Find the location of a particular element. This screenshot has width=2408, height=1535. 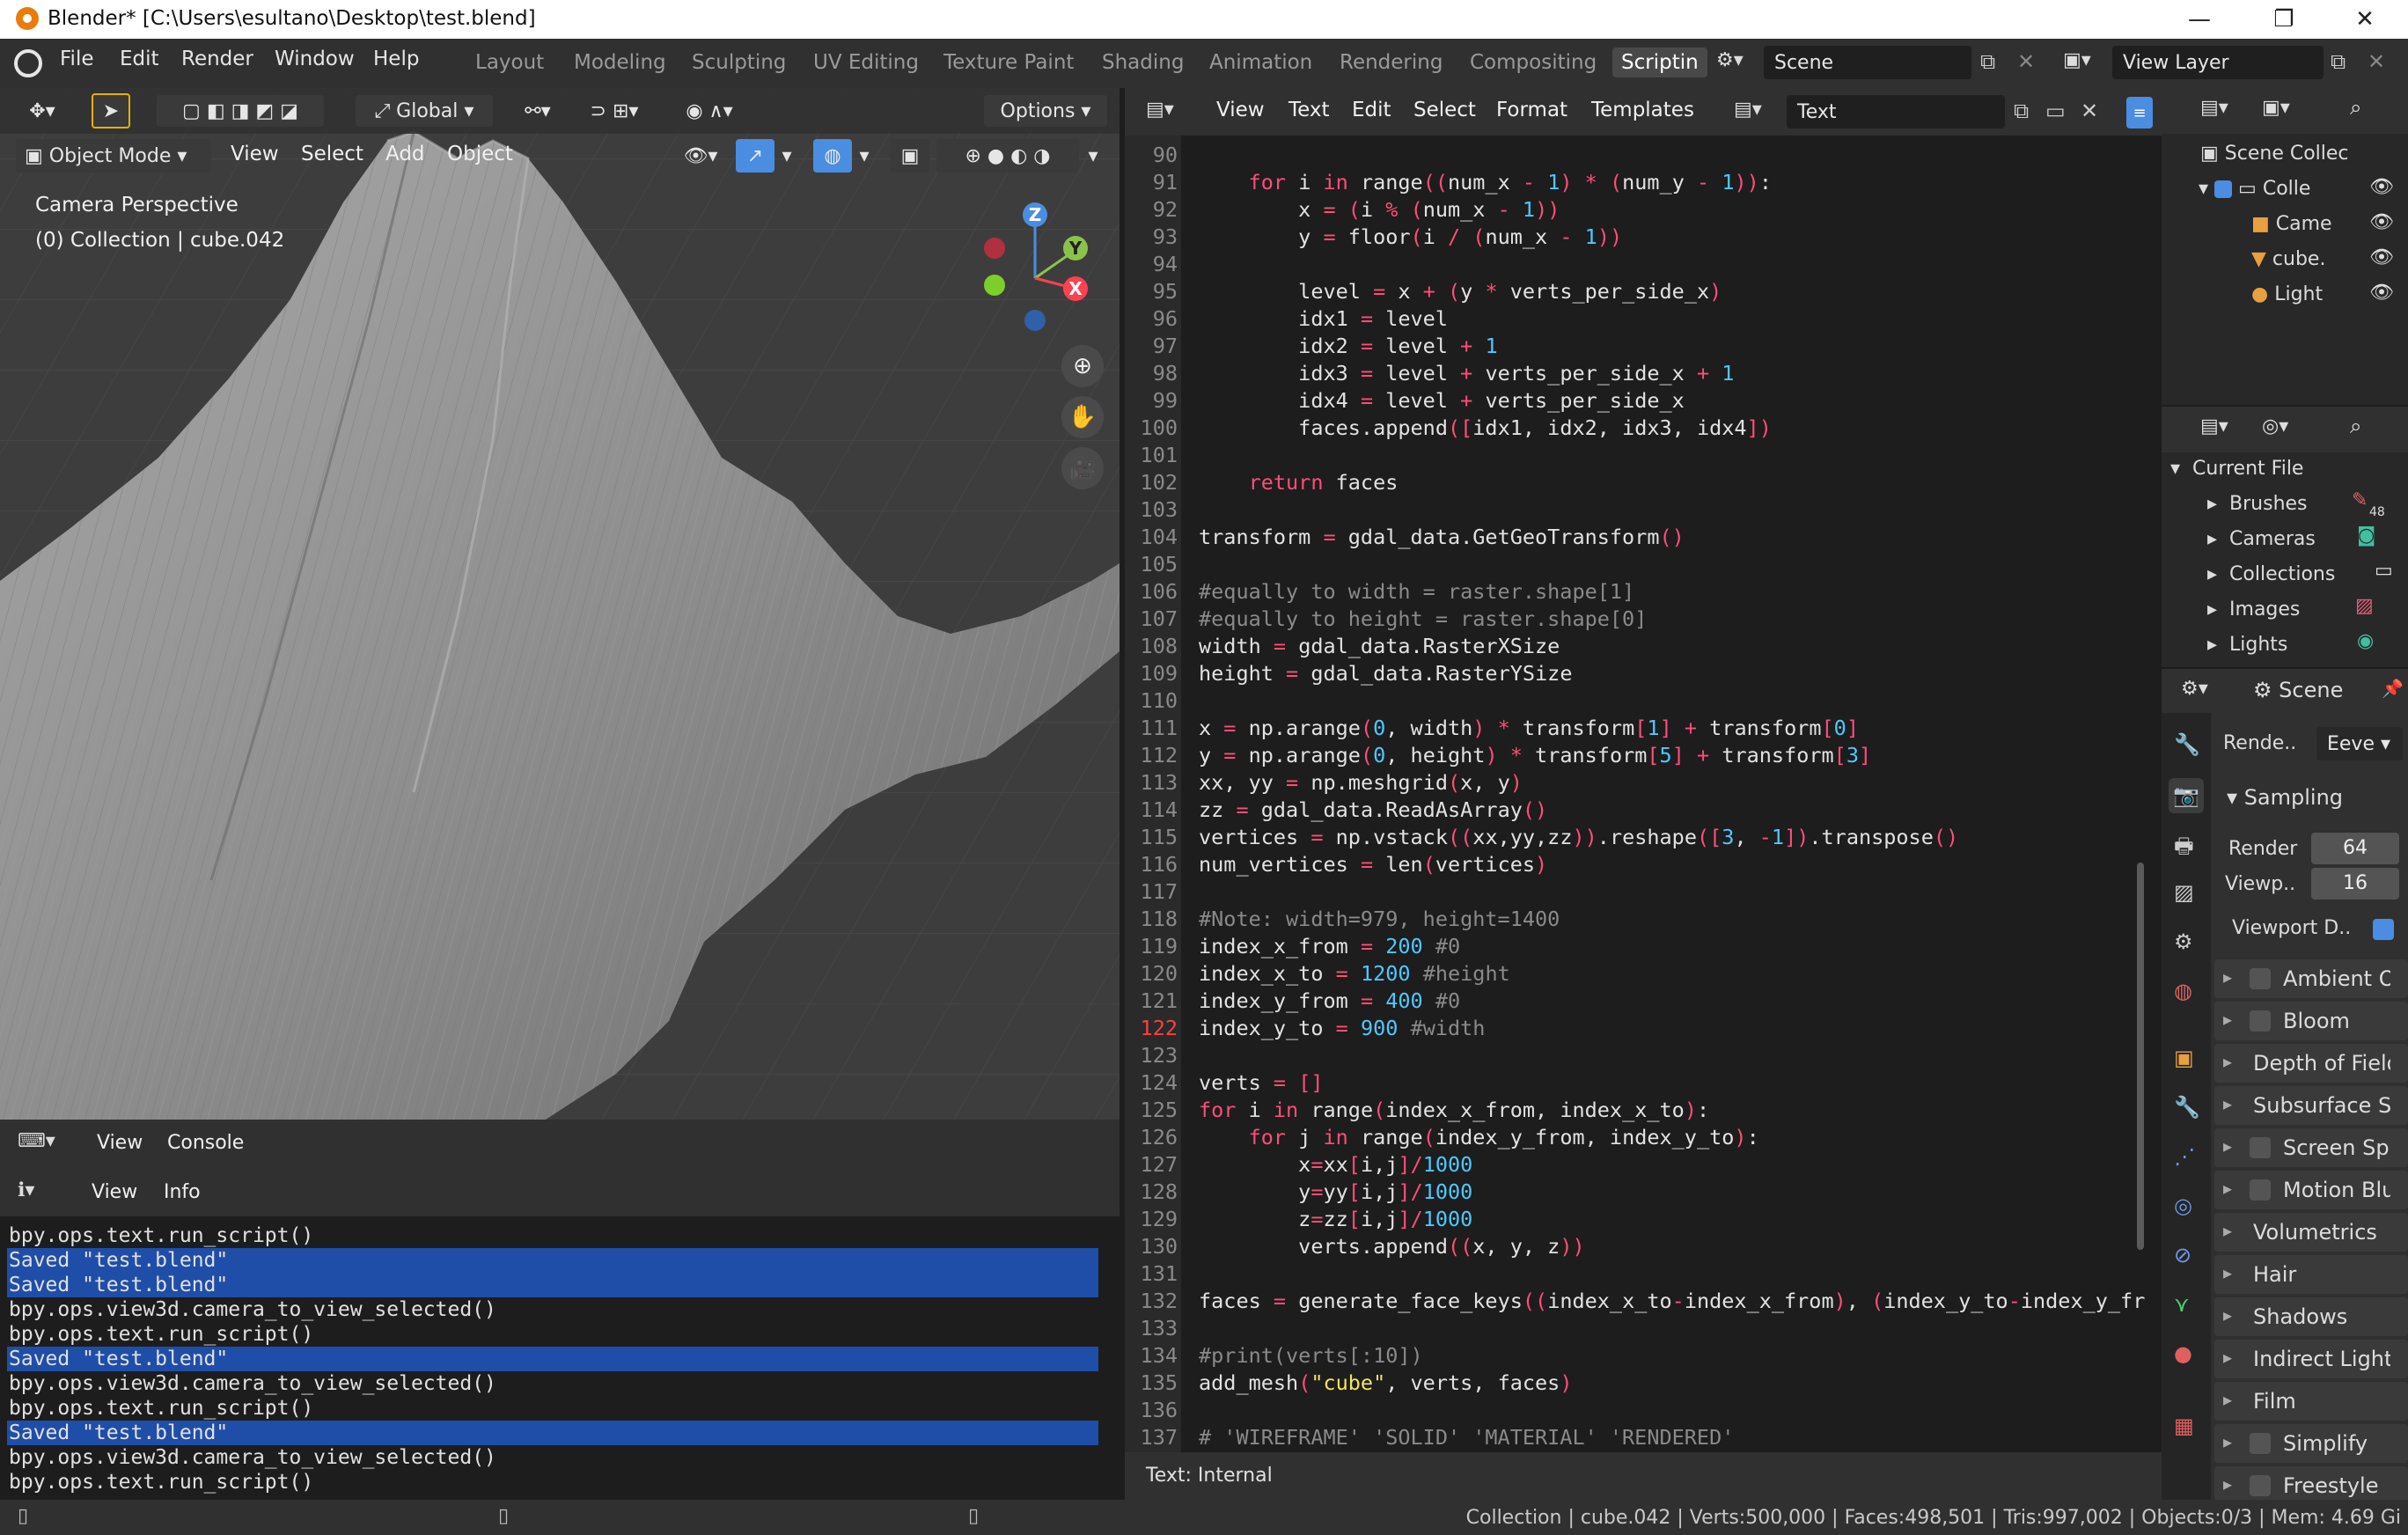

info-menu-info: Info is located at coordinates (182, 1192).